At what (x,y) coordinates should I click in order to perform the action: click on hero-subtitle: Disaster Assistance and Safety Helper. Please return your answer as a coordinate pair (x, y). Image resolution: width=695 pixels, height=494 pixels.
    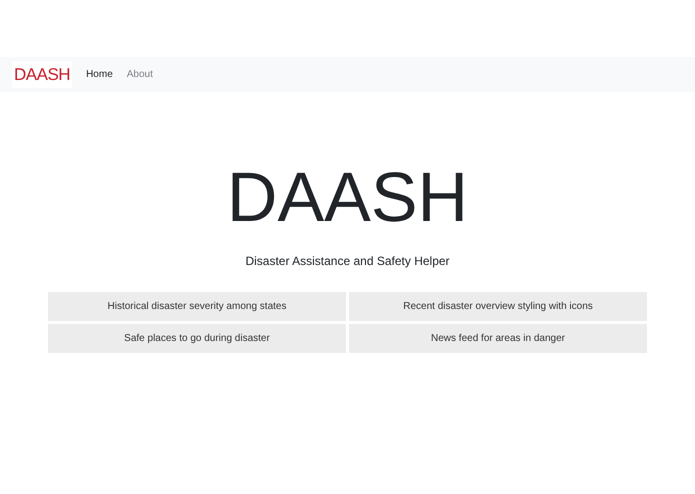
    Looking at the image, I should click on (347, 261).